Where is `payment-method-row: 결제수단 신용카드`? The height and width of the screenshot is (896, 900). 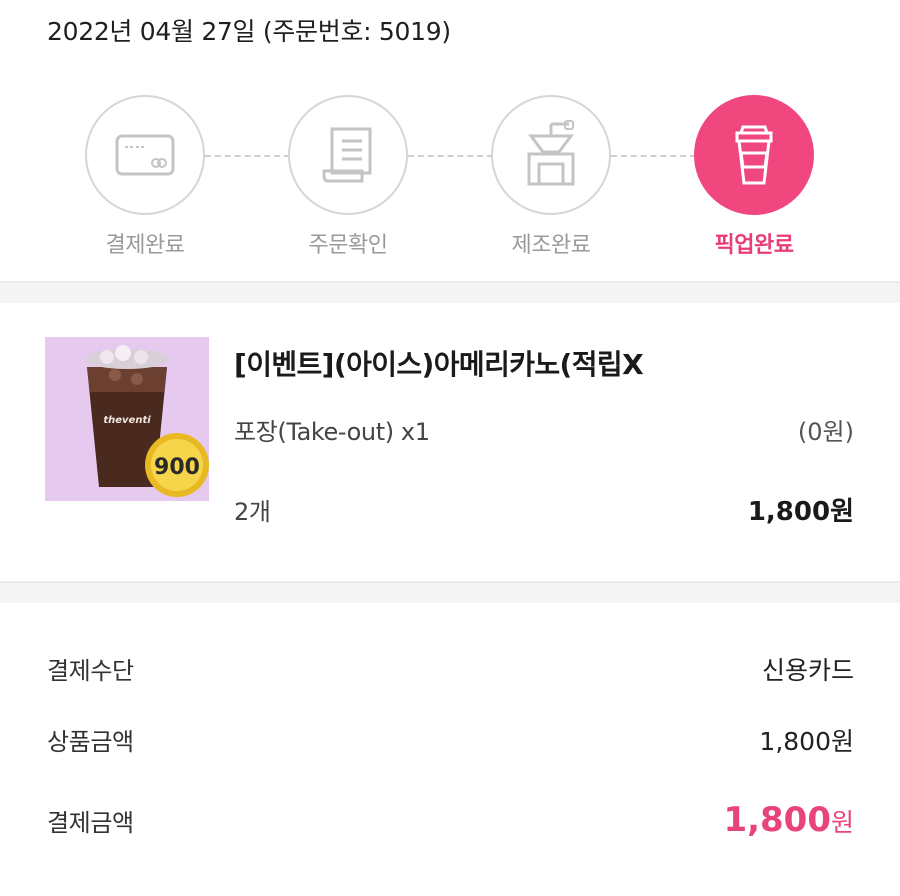 payment-method-row: 결제수단 신용카드 is located at coordinates (450, 669).